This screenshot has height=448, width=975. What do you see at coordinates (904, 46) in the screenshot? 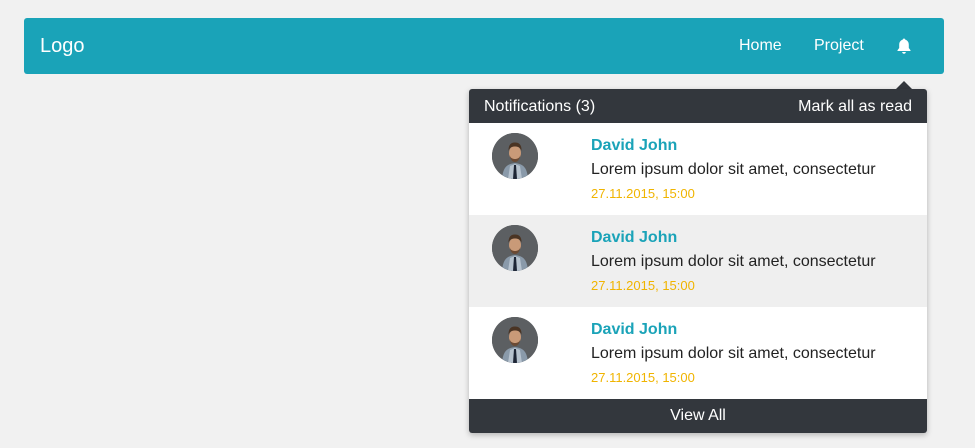
I see `bell-icon` at bounding box center [904, 46].